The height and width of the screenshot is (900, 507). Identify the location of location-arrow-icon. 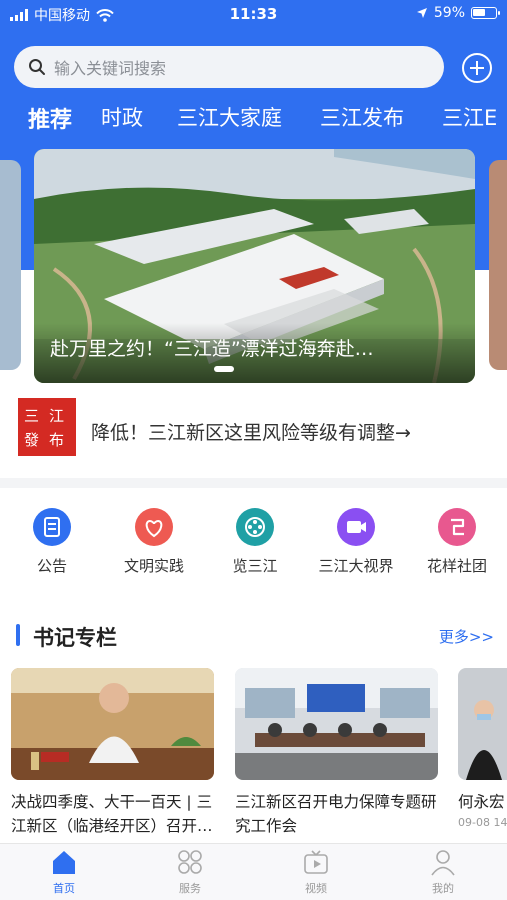
(421, 13).